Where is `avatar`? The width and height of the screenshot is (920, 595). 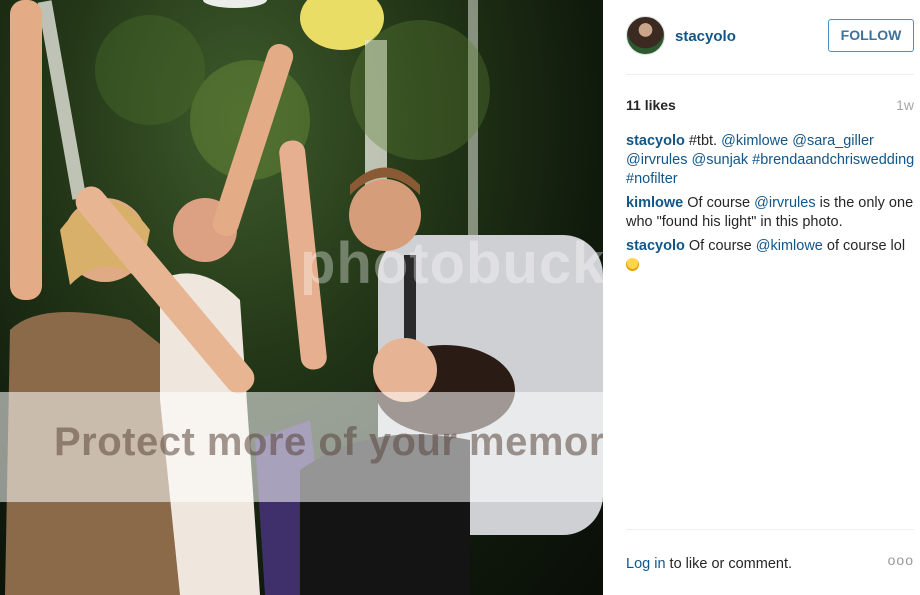 avatar is located at coordinates (645, 35).